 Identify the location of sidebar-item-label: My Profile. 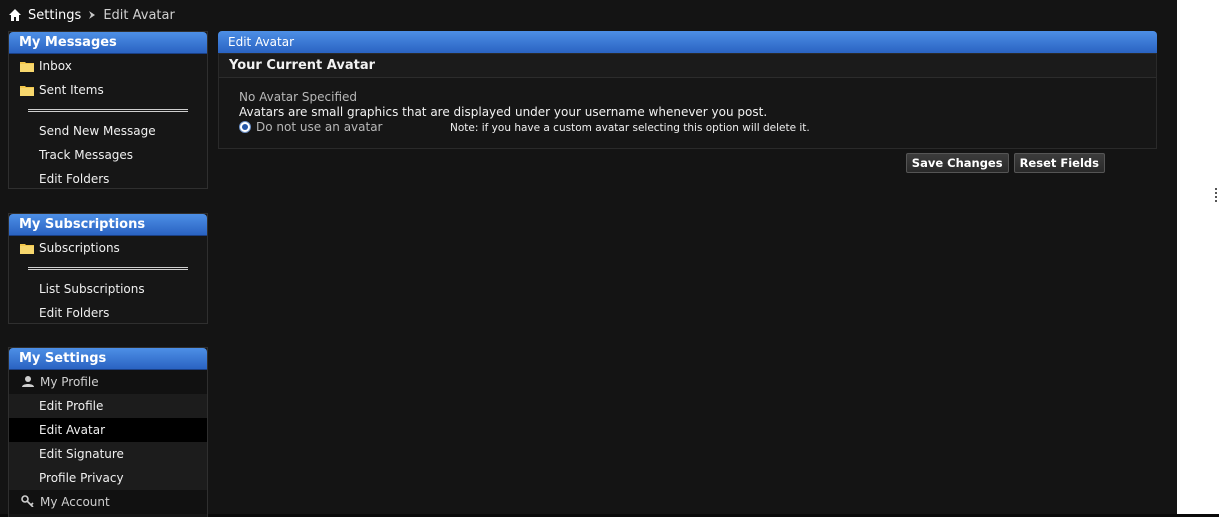
(69, 382).